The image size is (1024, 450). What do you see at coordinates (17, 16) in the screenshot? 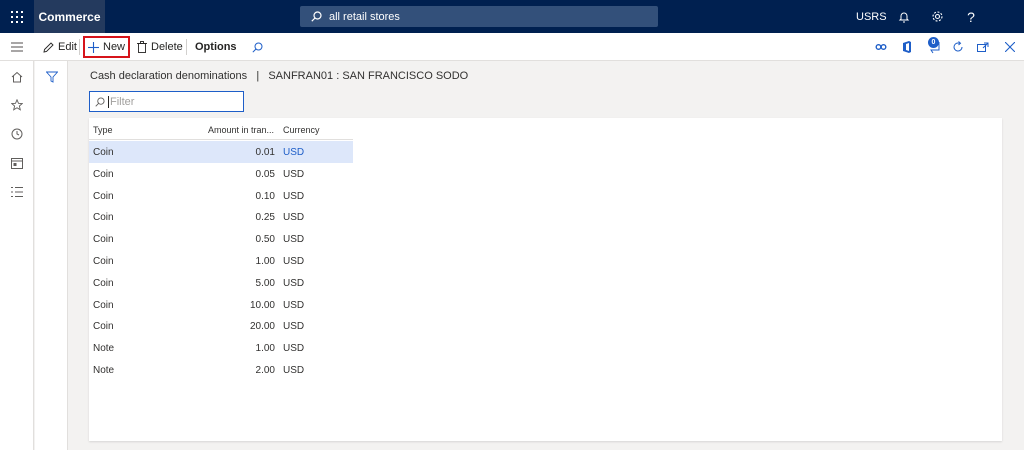
I see `waffle-icon` at bounding box center [17, 16].